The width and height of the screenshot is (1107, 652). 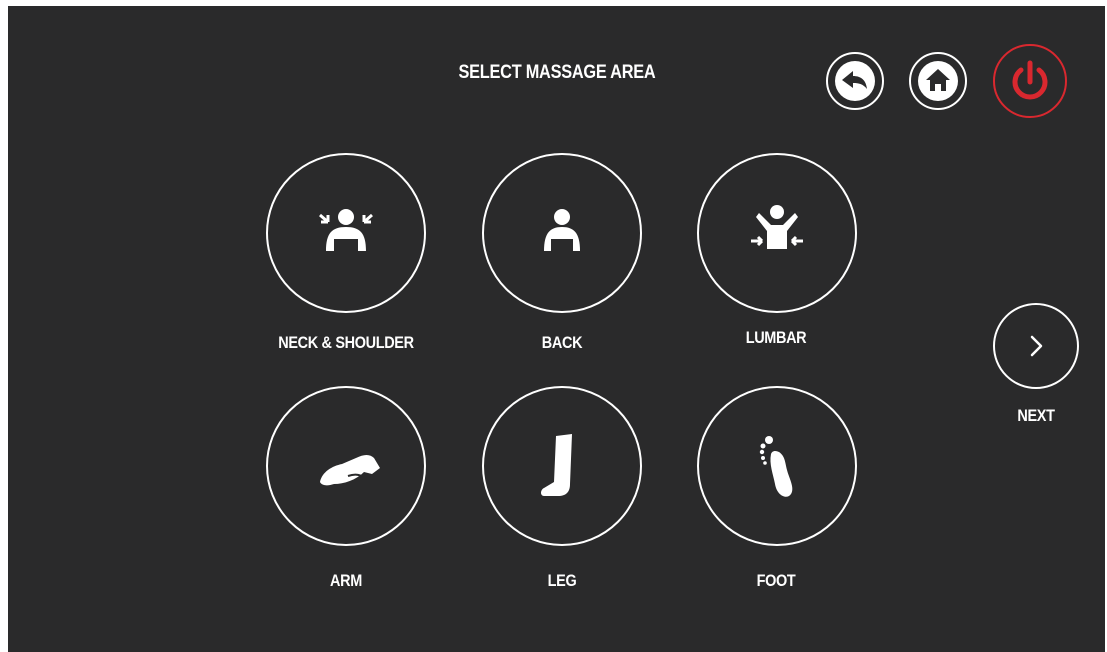 I want to click on neck-shoulder-icon, so click(x=346, y=230).